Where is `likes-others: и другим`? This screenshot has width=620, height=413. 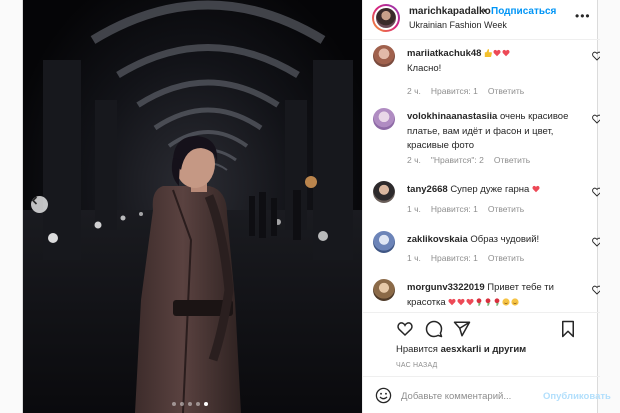 likes-others: и другим is located at coordinates (505, 349).